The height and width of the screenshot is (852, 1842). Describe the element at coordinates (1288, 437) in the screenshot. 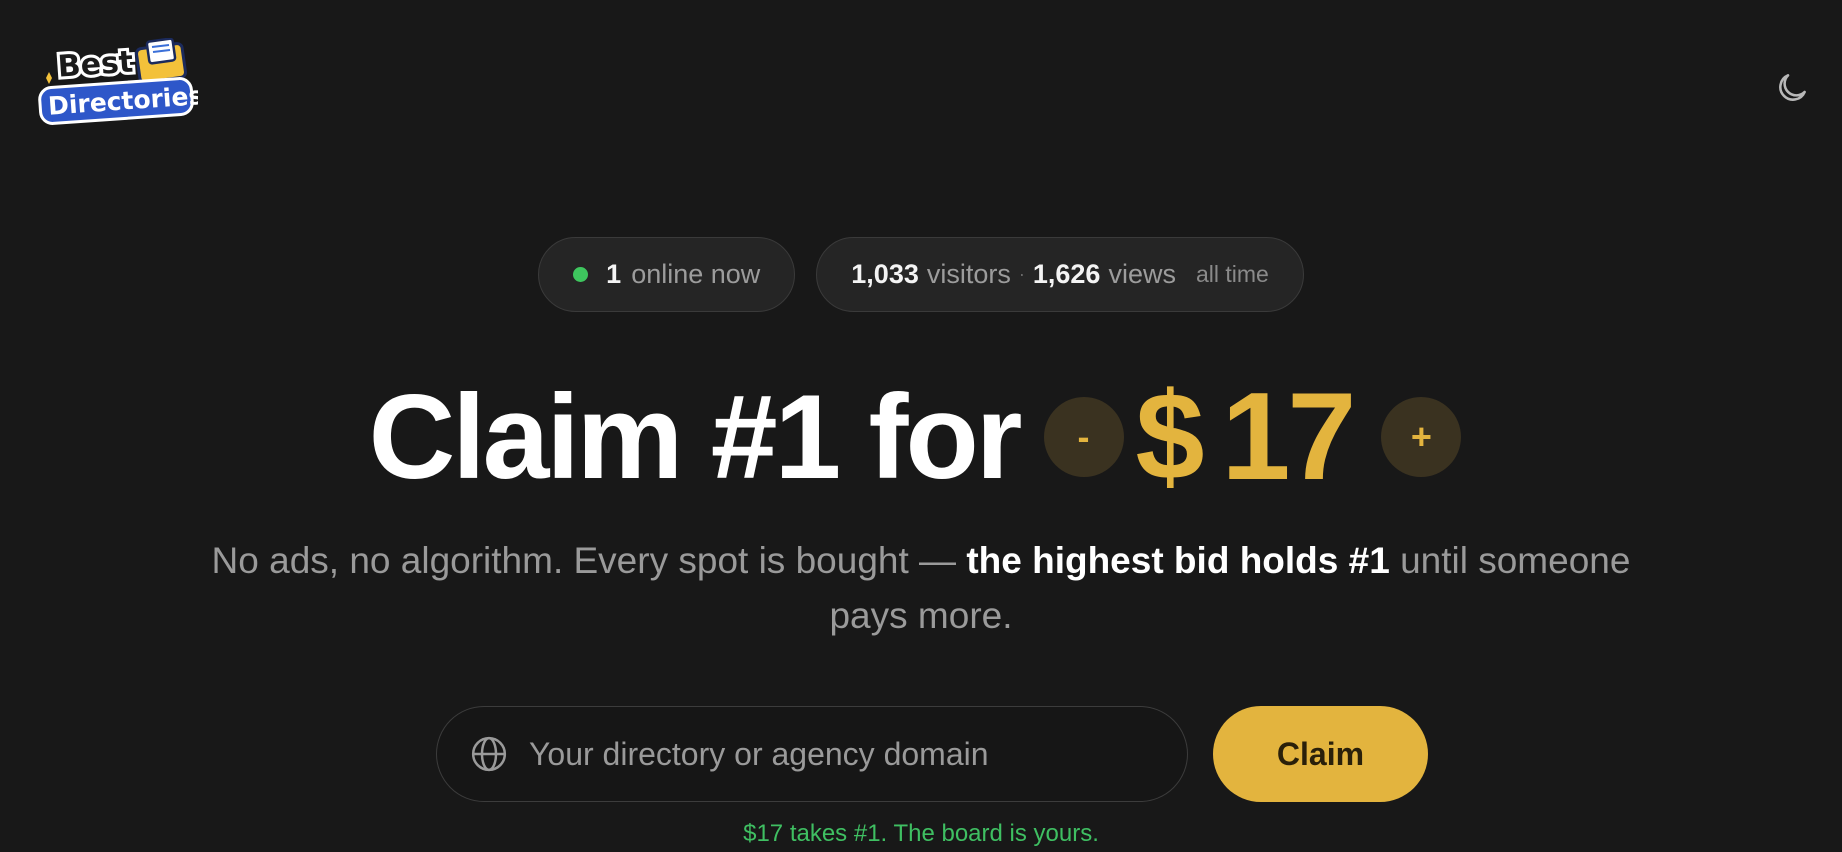

I see `price-value: 17` at that location.